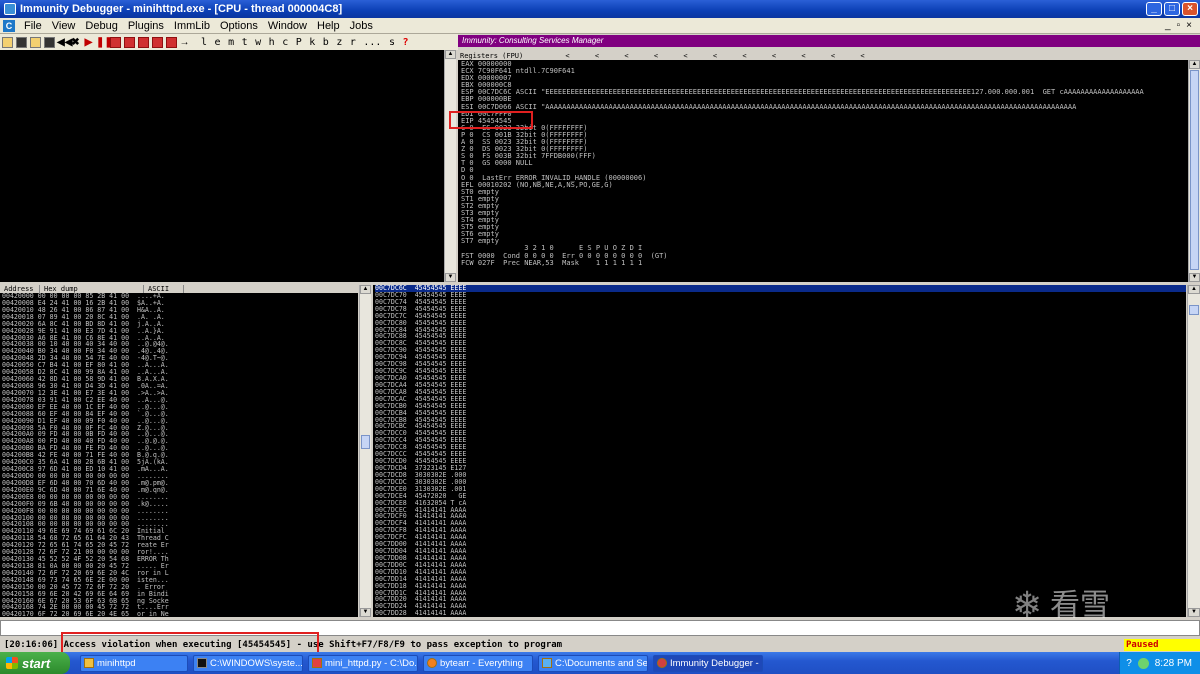 Image resolution: width=1200 pixels, height=674 pixels. Describe the element at coordinates (1129, 663) in the screenshot. I see `tray-help-icon: ?` at that location.